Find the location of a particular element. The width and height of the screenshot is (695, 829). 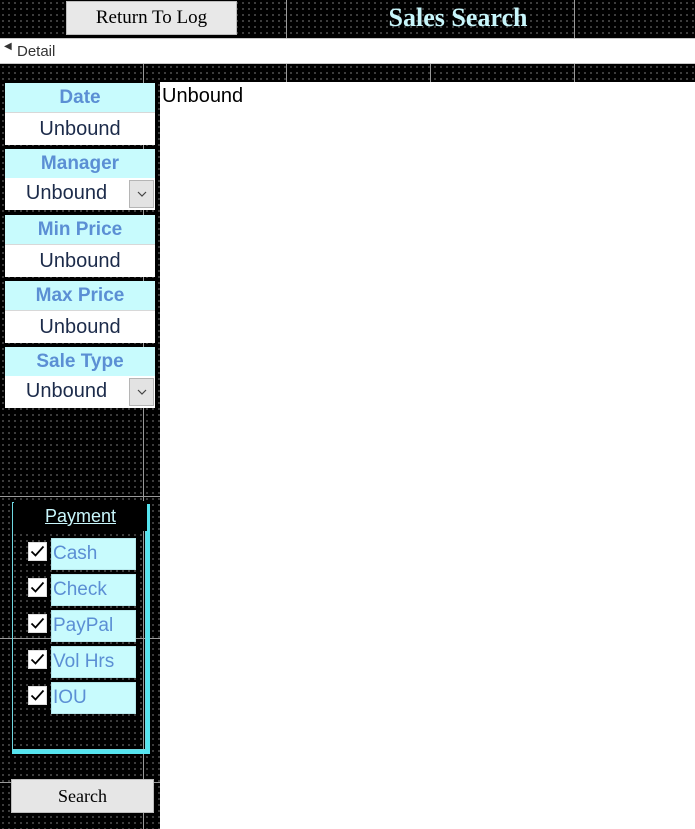

date-field: Unbound is located at coordinates (80, 129).